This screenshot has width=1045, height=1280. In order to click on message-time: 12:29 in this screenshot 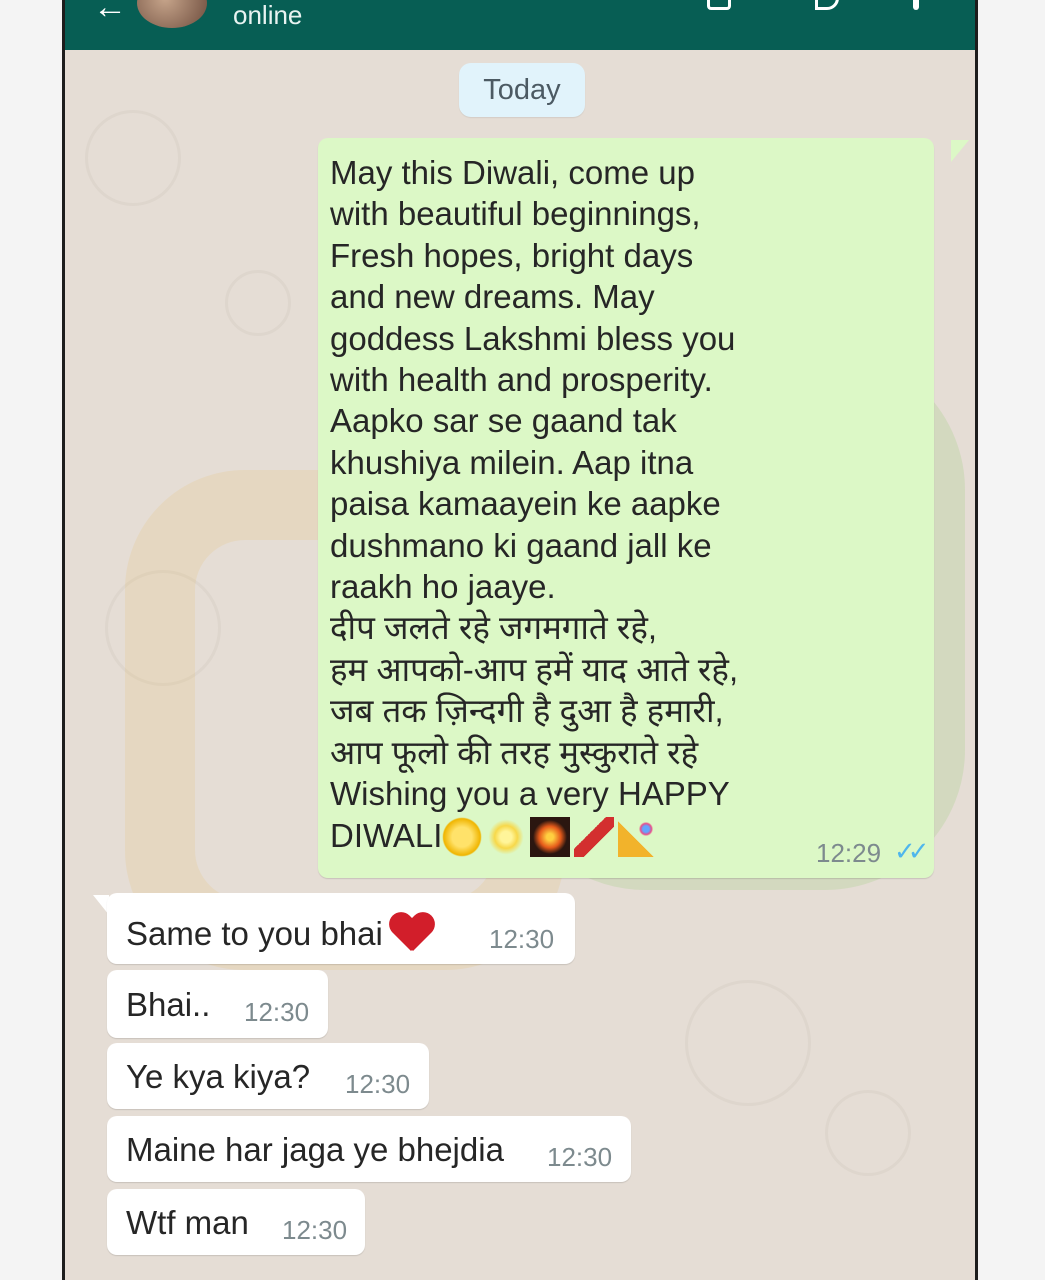, I will do `click(849, 853)`.